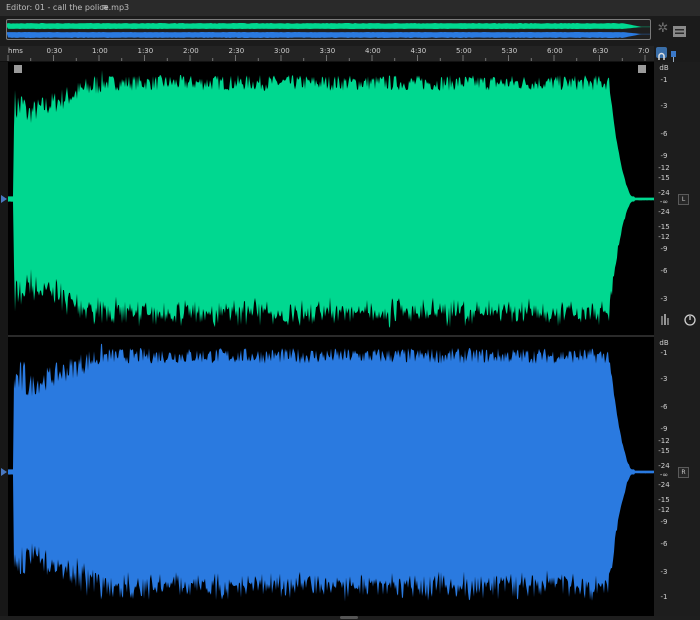 The width and height of the screenshot is (700, 620). I want to click on right-channel-tag: R, so click(683, 472).